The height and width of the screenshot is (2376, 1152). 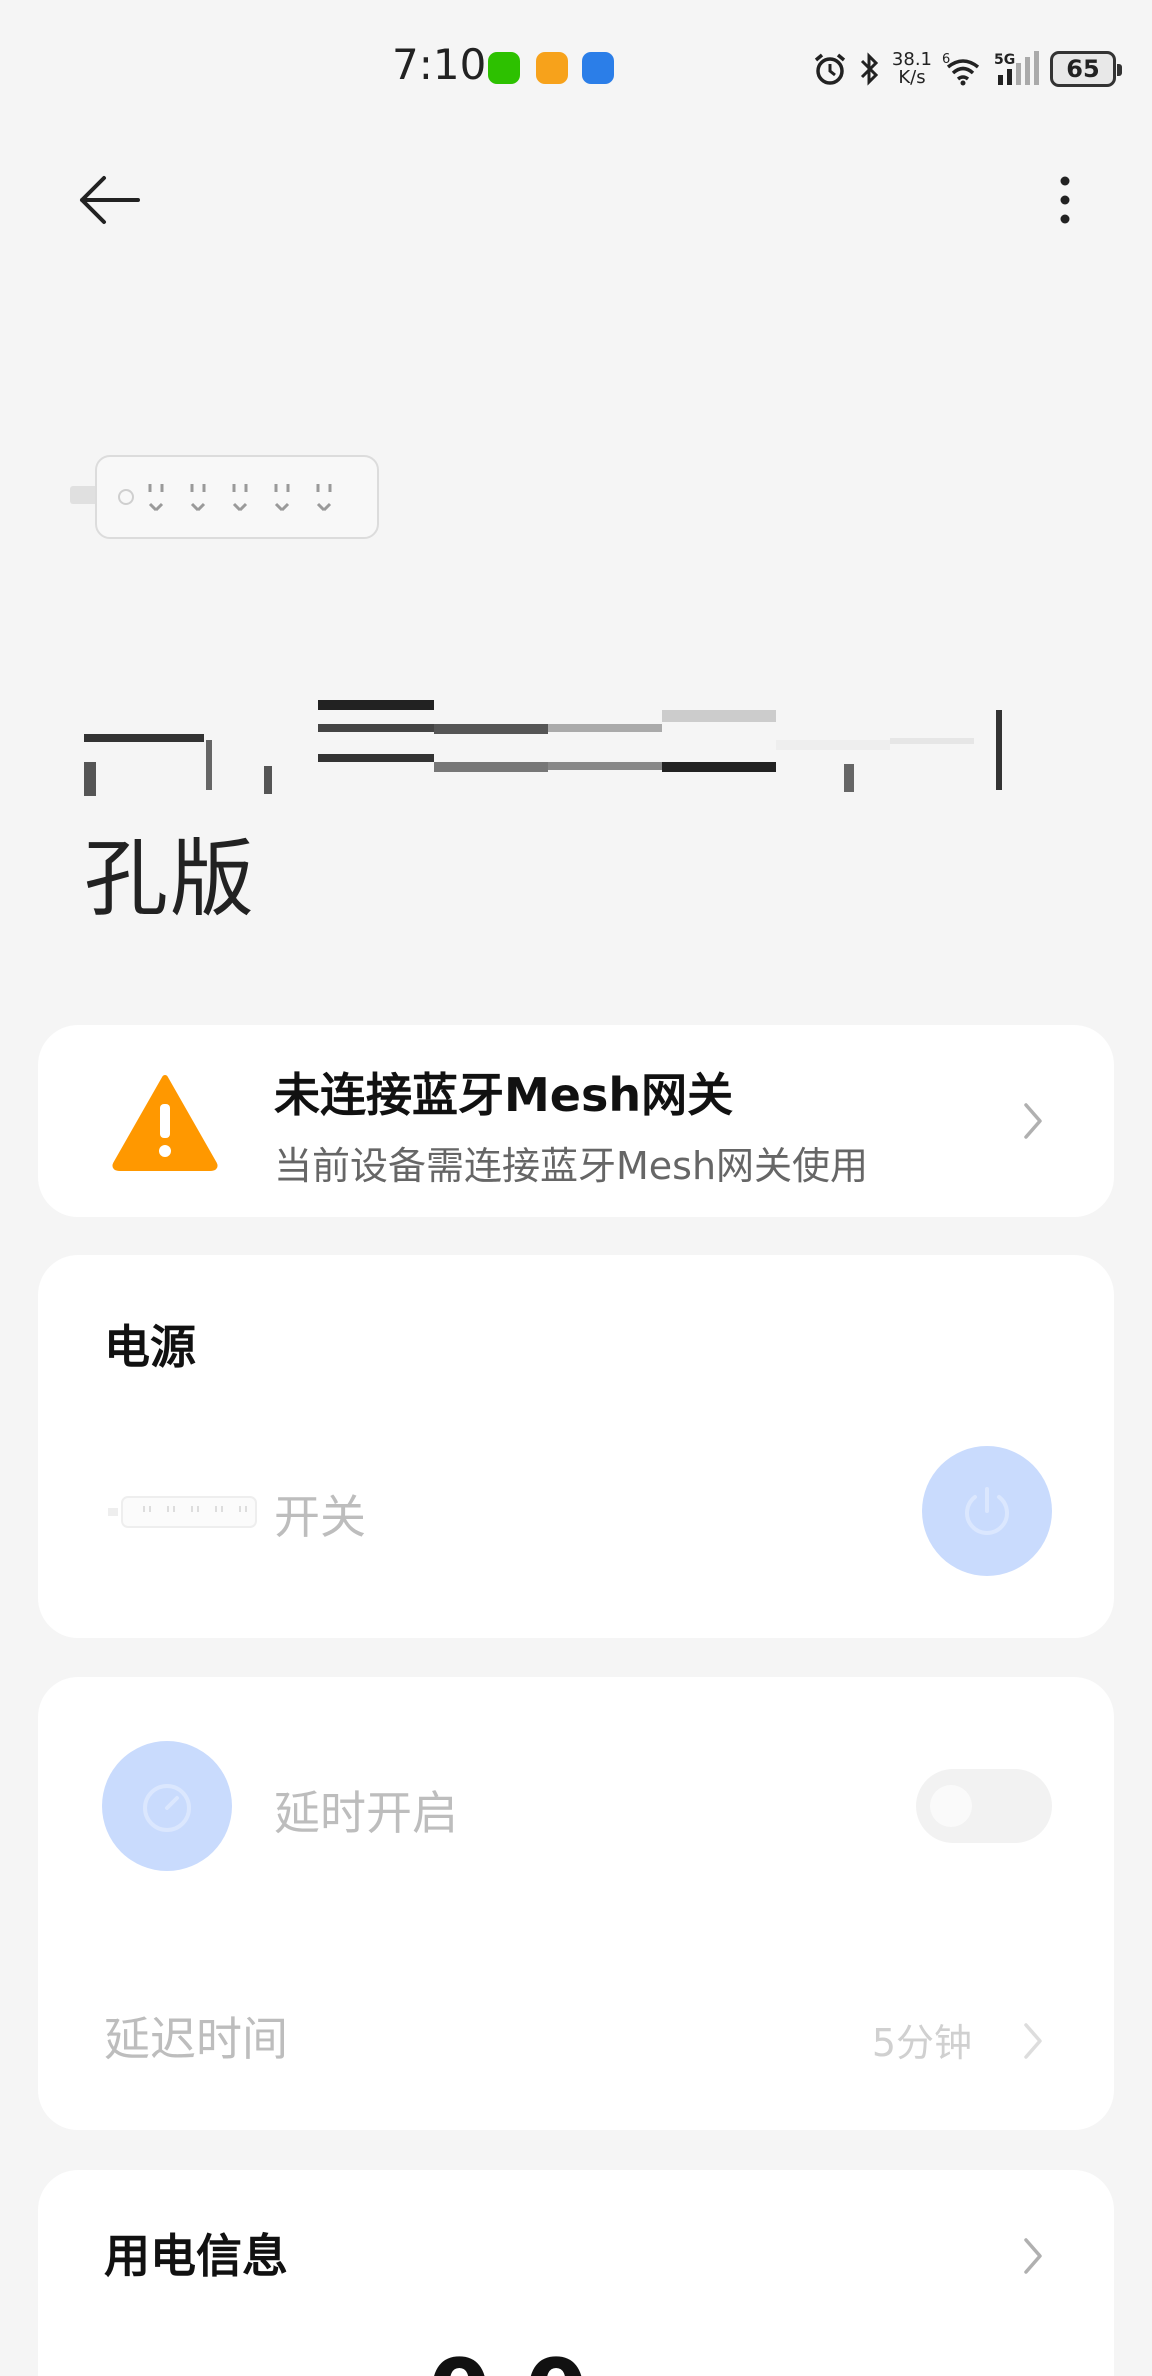 I want to click on toggle-knob, so click(x=951, y=1806).